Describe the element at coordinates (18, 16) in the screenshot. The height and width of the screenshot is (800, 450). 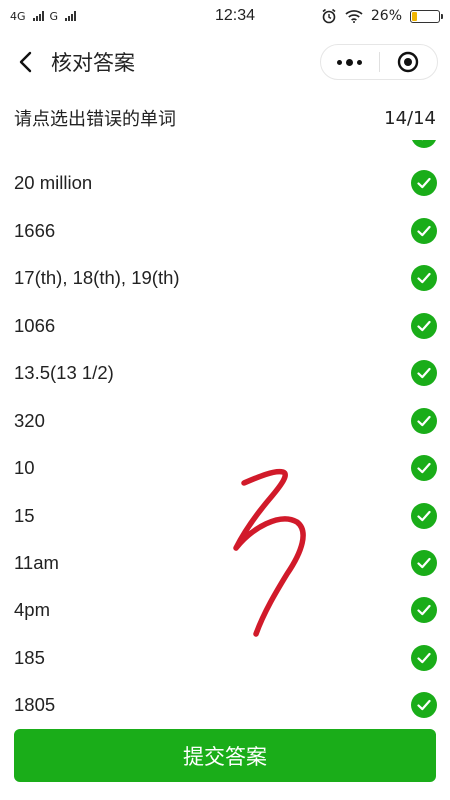
I see `network-type-1: 4G` at that location.